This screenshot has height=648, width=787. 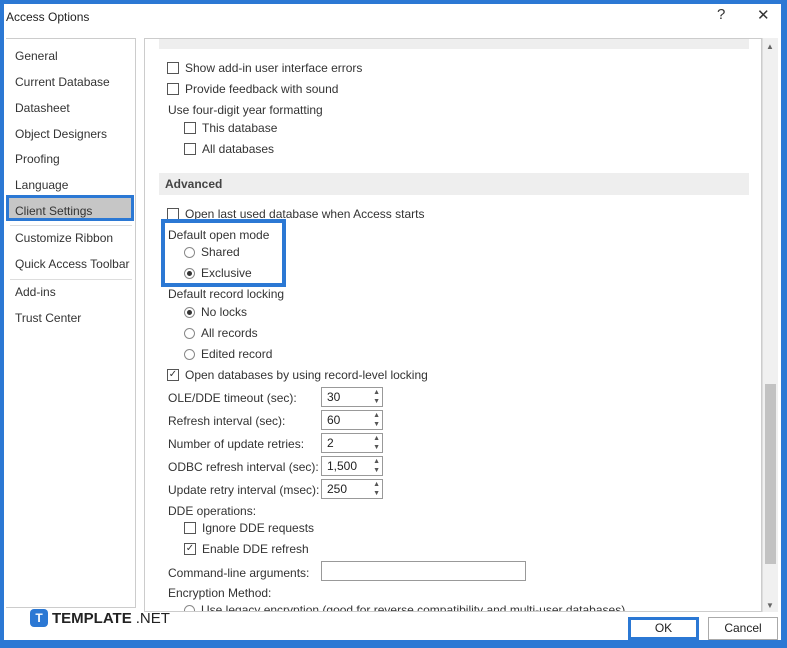 What do you see at coordinates (230, 128) in the screenshot?
I see `this-database-checkbox: This database` at bounding box center [230, 128].